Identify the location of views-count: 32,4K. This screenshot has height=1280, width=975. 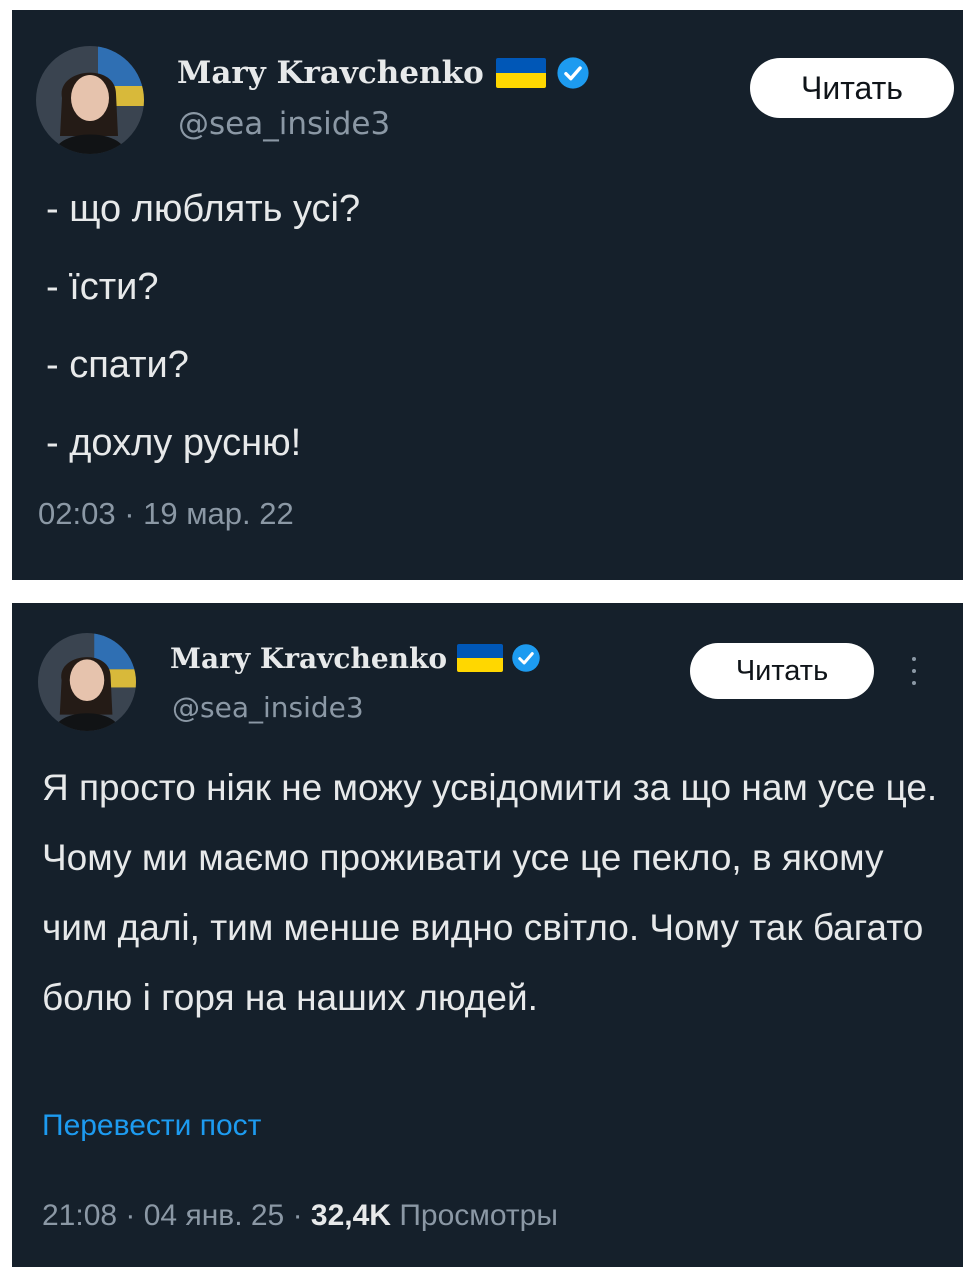
(350, 1215).